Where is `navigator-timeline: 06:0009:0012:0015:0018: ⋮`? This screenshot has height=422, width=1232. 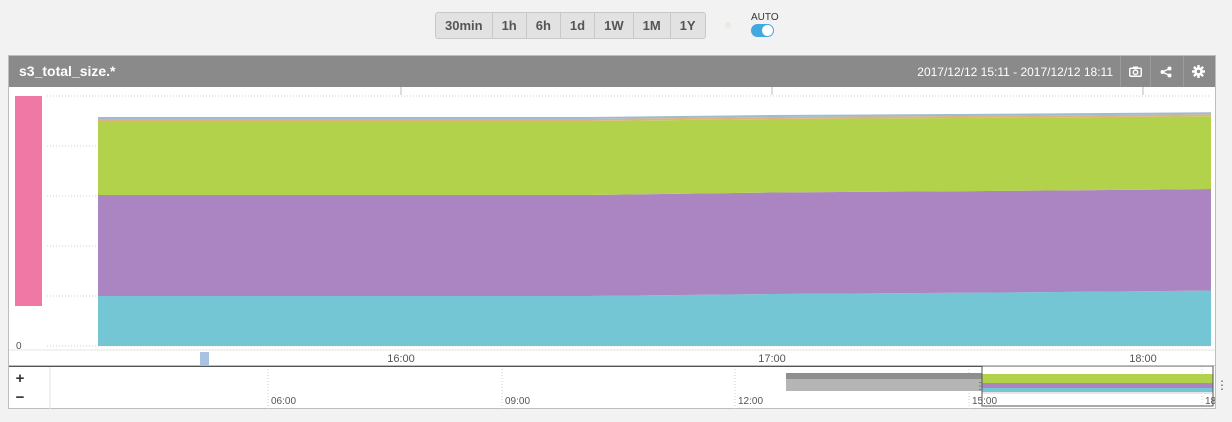 navigator-timeline: 06:0009:0012:0015:0018: ⋮ is located at coordinates (612, 387).